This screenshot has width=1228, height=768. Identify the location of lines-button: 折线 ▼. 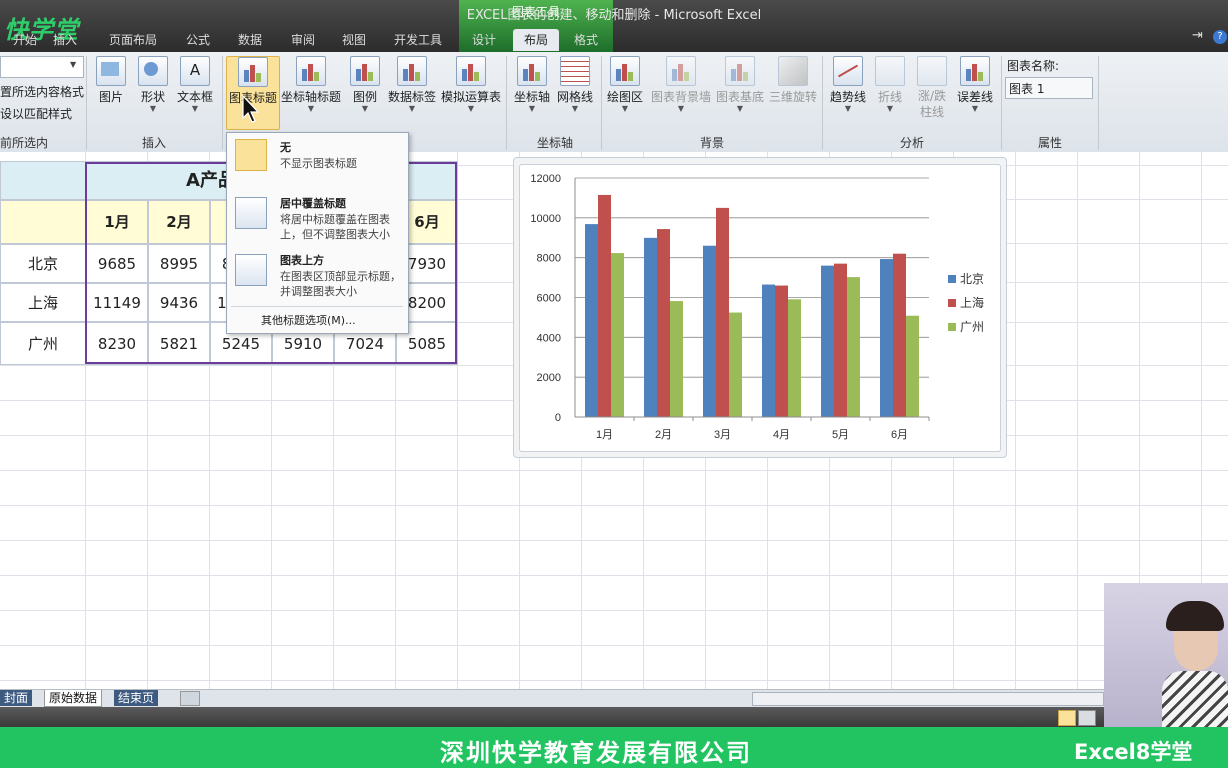
(890, 84).